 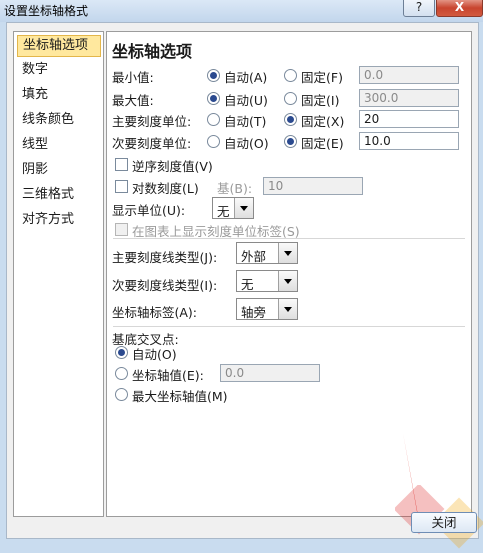 What do you see at coordinates (58, 120) in the screenshot?
I see `sidebar-item-line-color: 线条颜色` at bounding box center [58, 120].